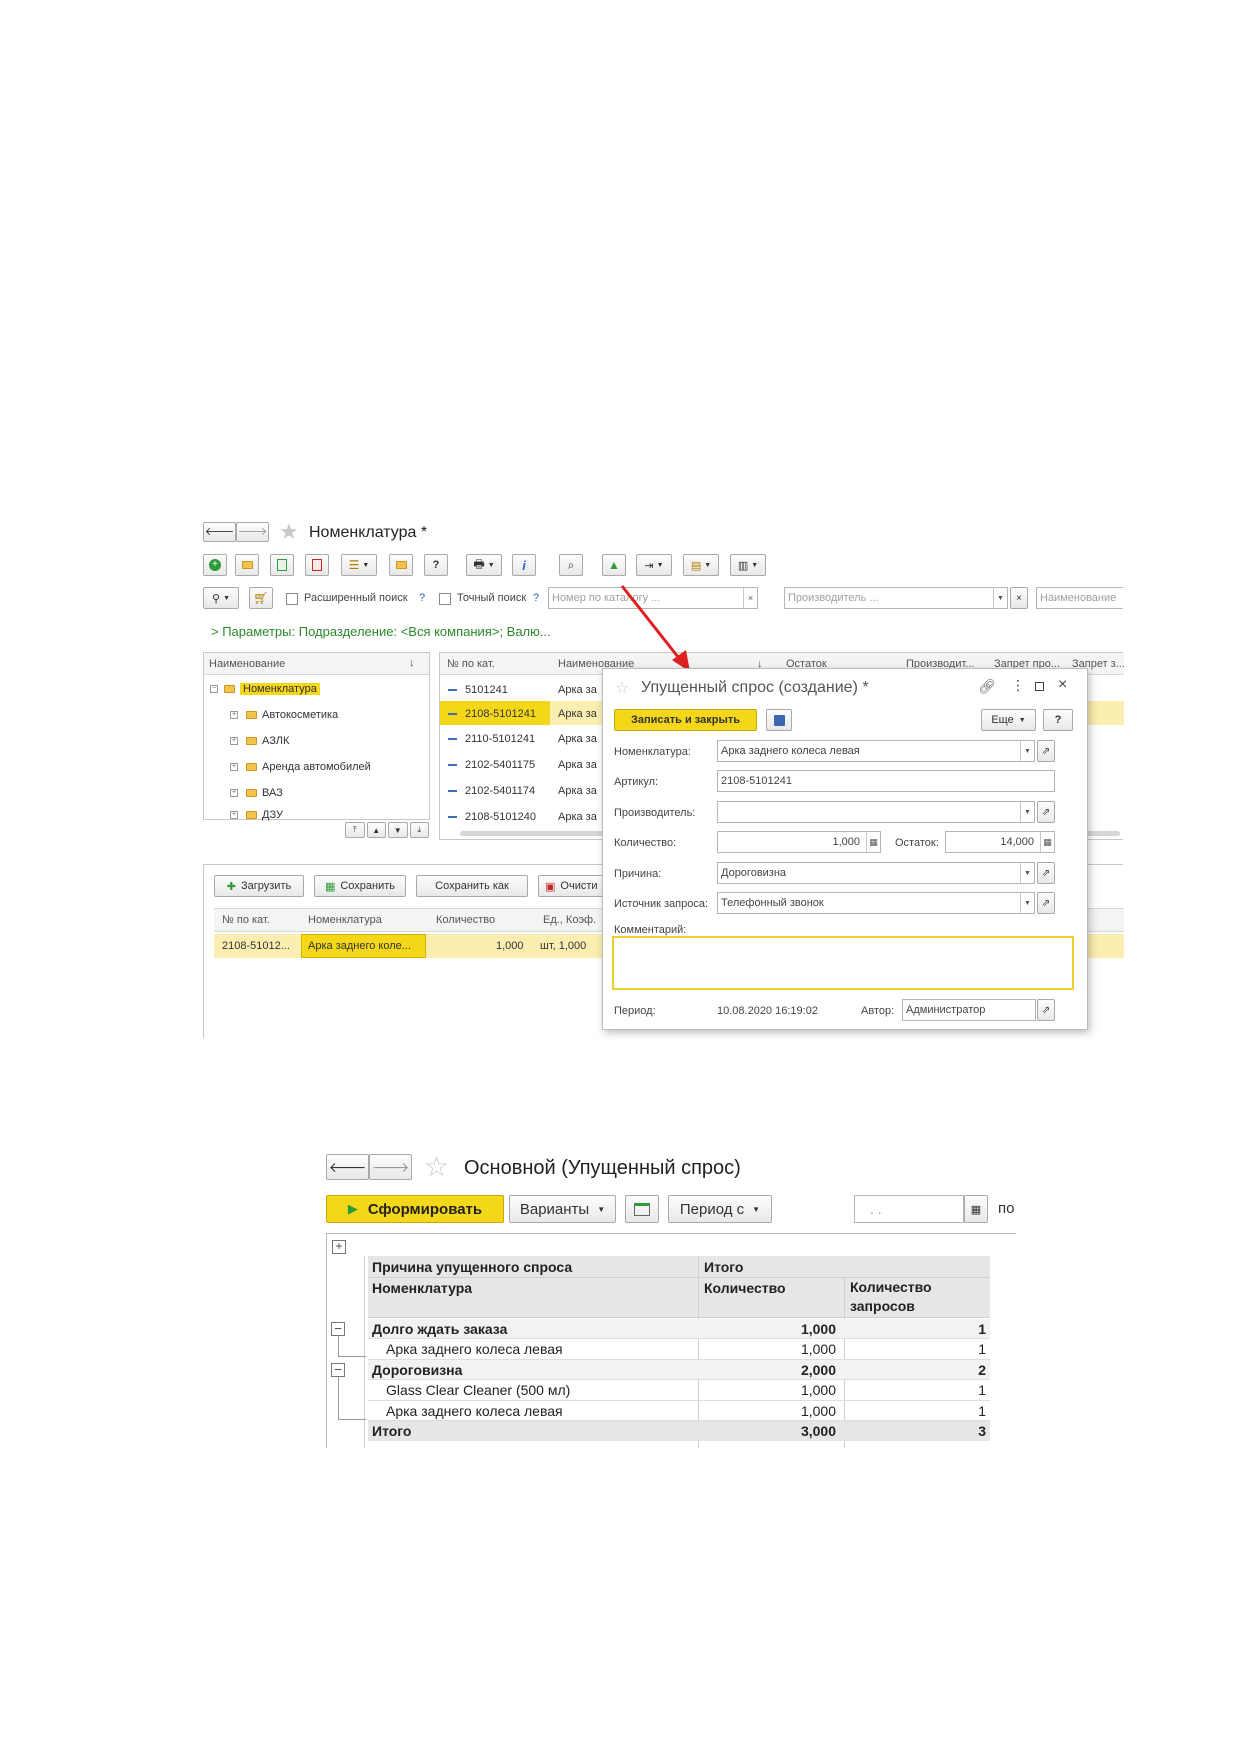  I want to click on report-forward-button: 🡒, so click(390, 1167).